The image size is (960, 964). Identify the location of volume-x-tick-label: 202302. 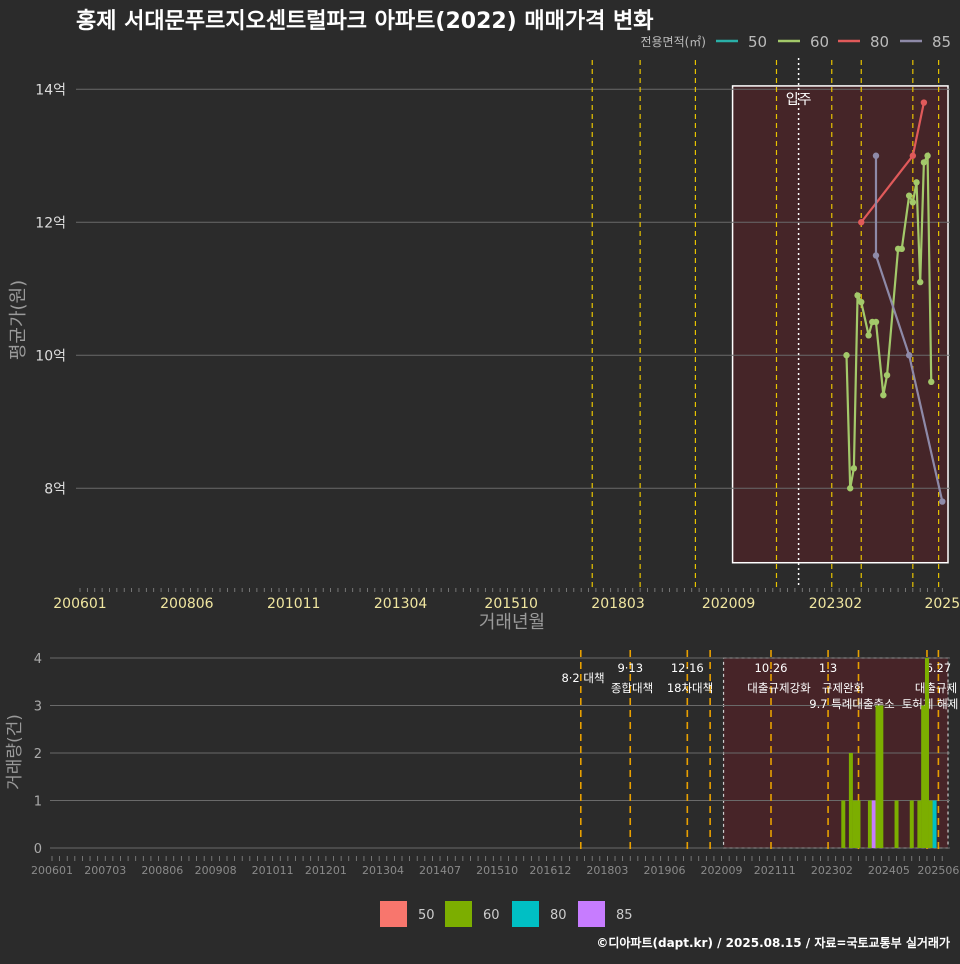
(832, 870).